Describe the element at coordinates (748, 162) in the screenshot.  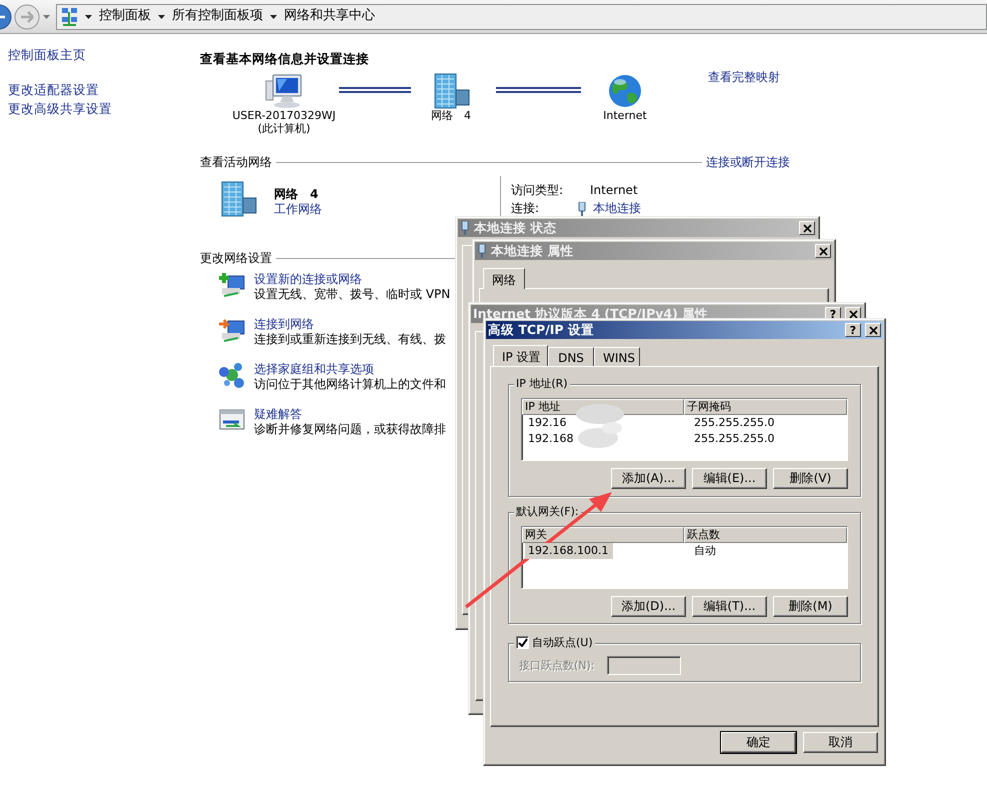
I see `connect-link: 连接或断开连接` at that location.